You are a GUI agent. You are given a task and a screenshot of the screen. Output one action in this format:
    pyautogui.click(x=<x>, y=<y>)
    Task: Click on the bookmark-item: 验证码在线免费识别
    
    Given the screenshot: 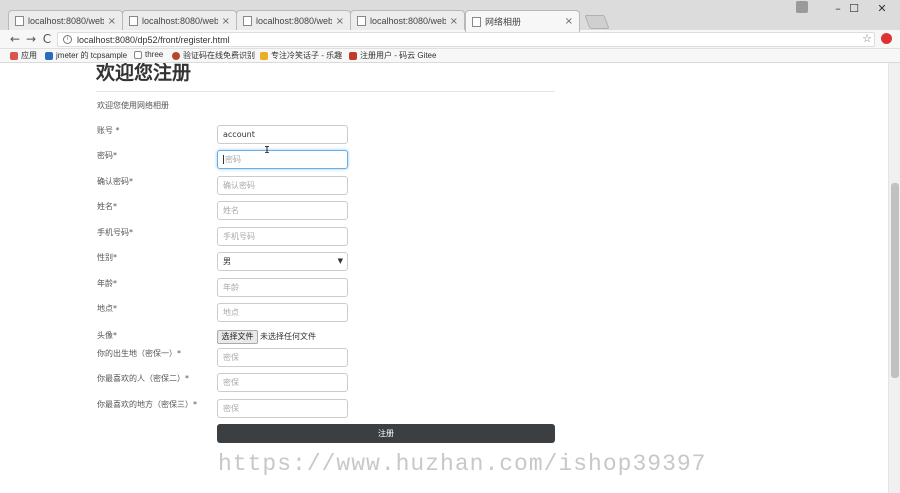 What is the action you would take?
    pyautogui.click(x=213, y=55)
    